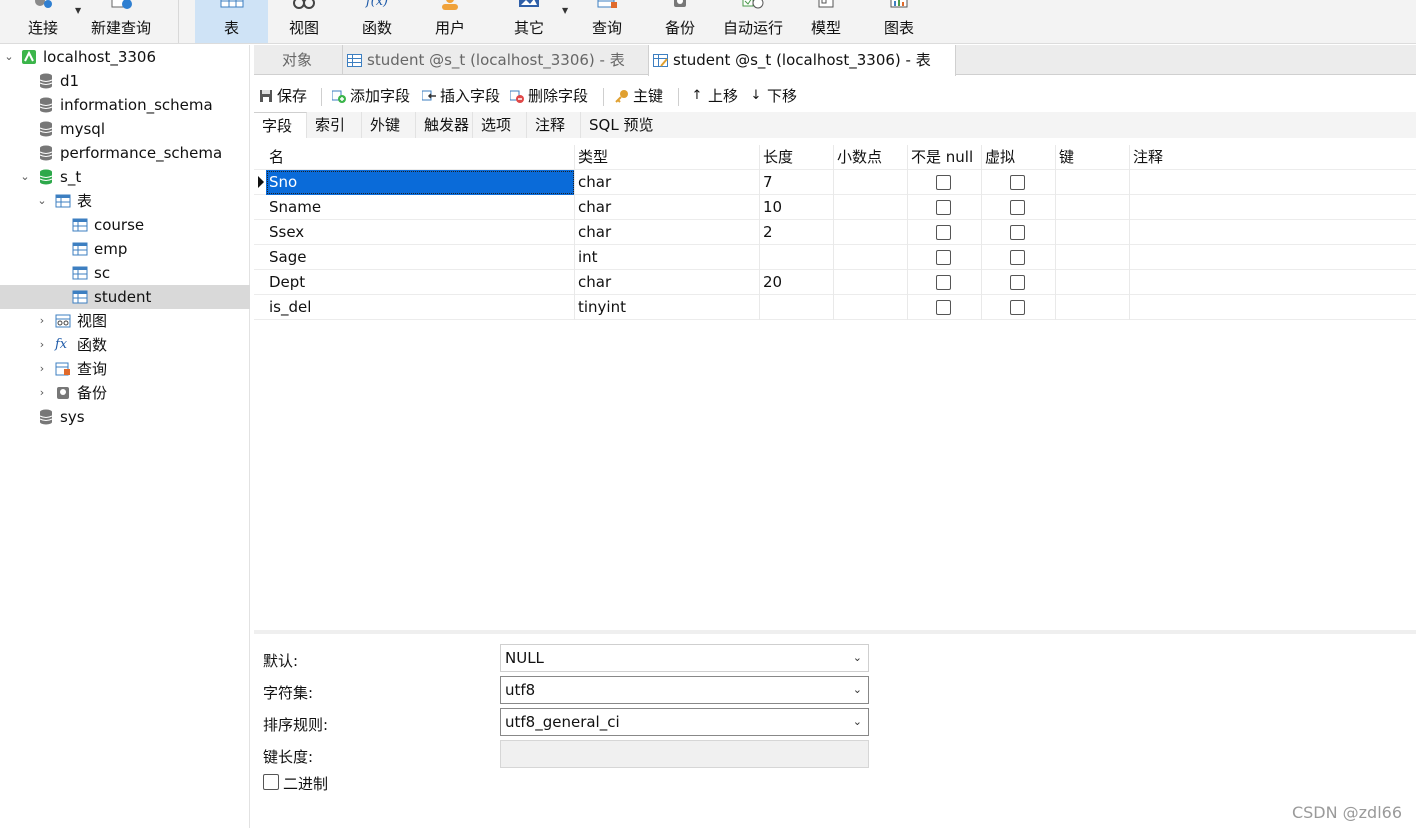  What do you see at coordinates (871, 157) in the screenshot?
I see `column-header-decimal: 小数点` at bounding box center [871, 157].